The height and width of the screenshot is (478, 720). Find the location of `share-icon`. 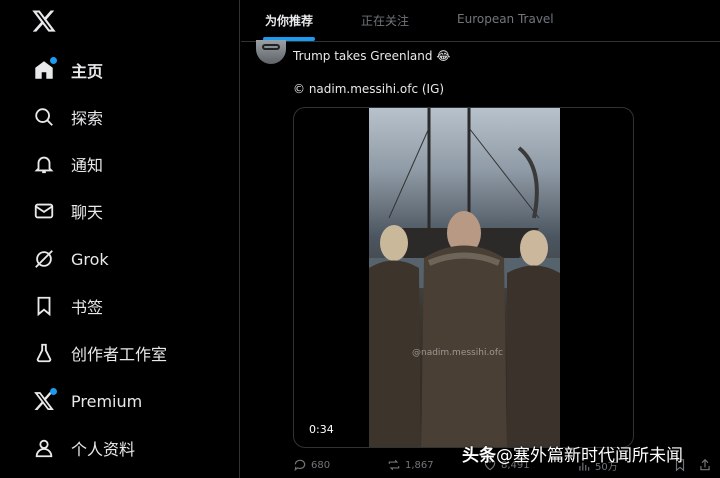

share-icon is located at coordinates (705, 464).